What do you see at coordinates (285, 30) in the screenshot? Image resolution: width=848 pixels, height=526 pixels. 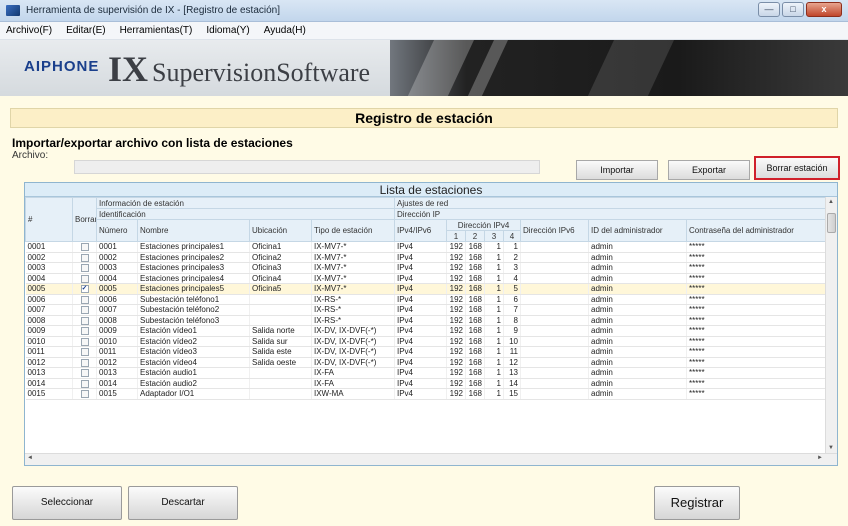 I see `menu-ayuda: Ayuda(H)` at bounding box center [285, 30].